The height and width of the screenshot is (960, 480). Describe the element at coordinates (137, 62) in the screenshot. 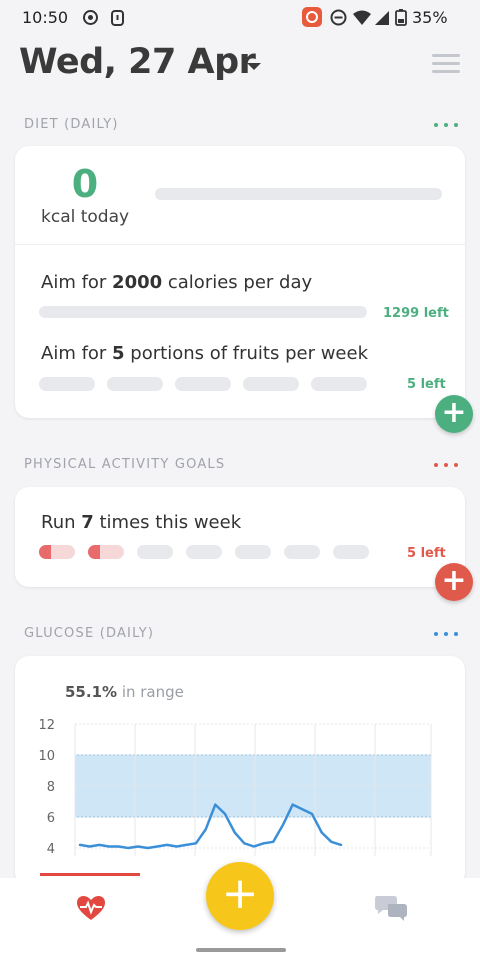

I see `date-selector: Wed, 27 Apr` at that location.